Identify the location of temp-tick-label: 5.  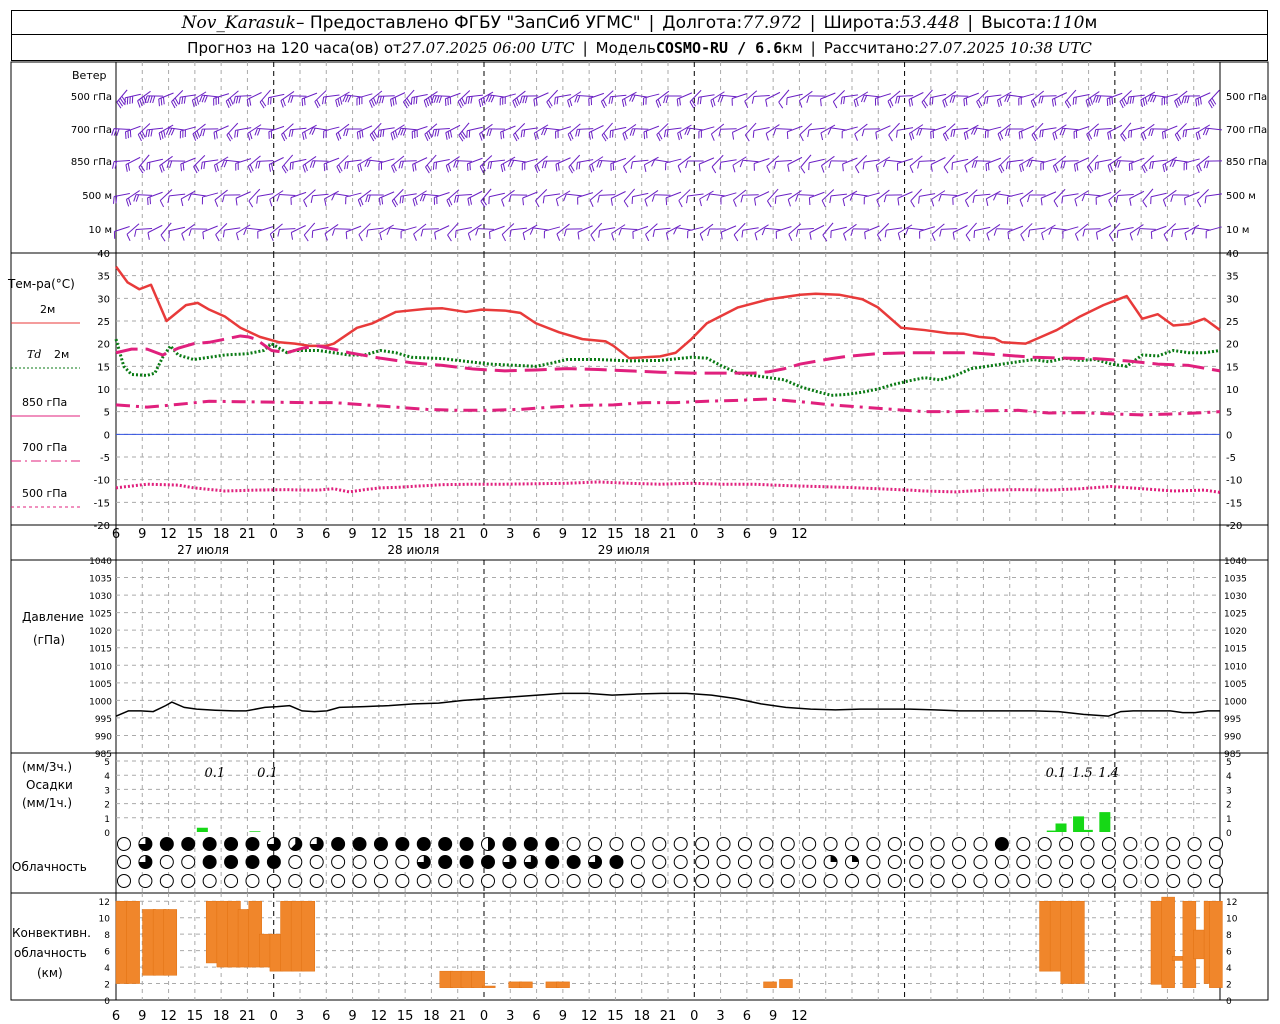
(107, 413).